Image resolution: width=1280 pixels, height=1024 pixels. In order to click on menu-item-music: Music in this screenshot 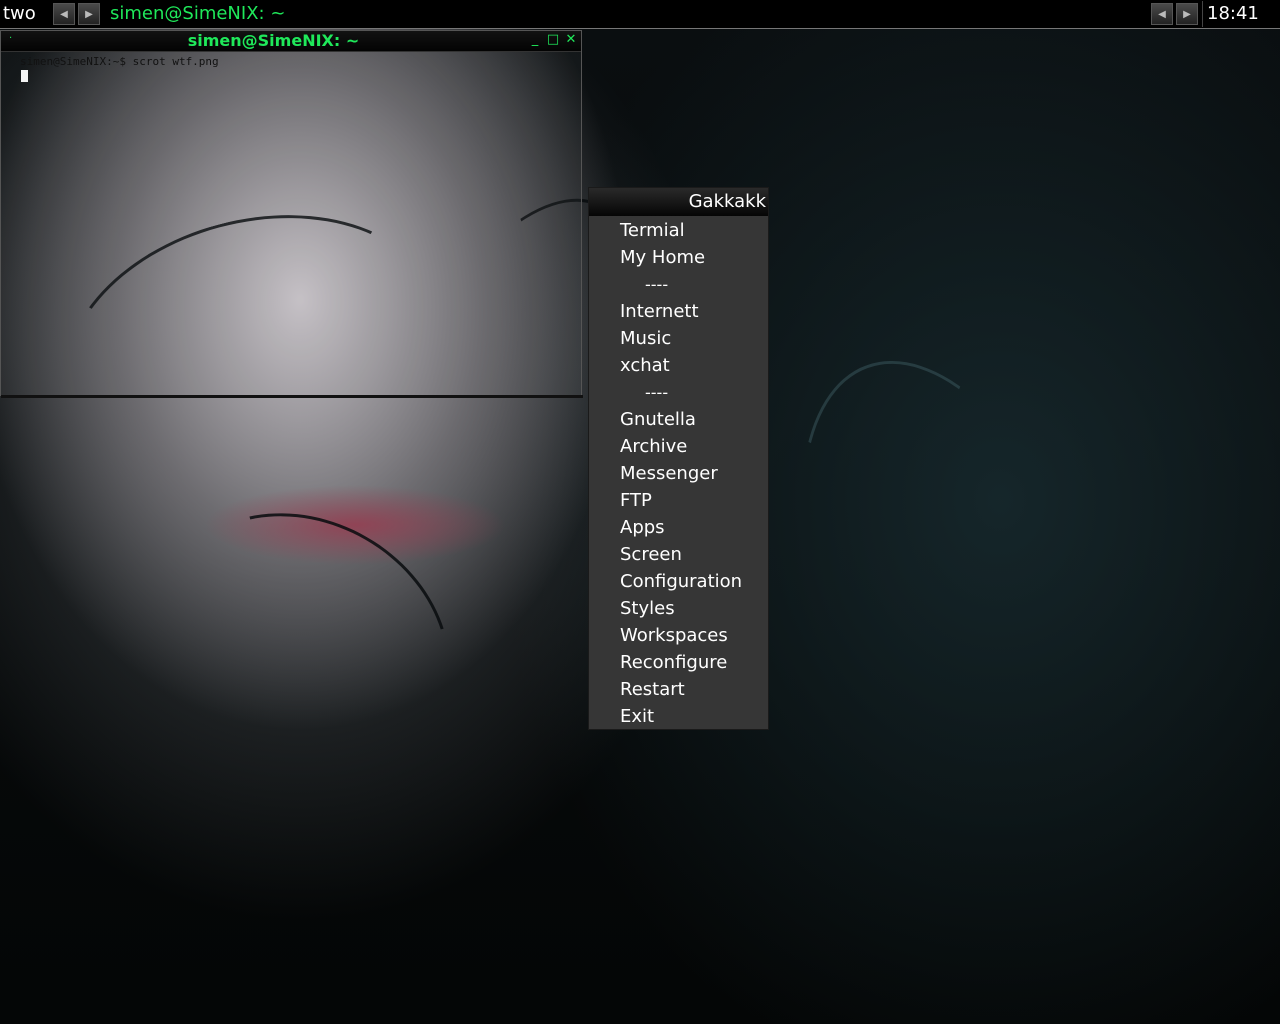, I will do `click(678, 338)`.